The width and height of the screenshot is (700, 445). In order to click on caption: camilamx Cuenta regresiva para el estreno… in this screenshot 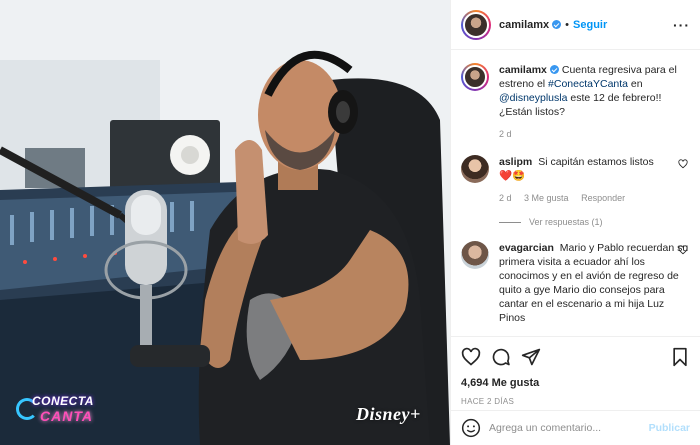, I will do `click(575, 102)`.